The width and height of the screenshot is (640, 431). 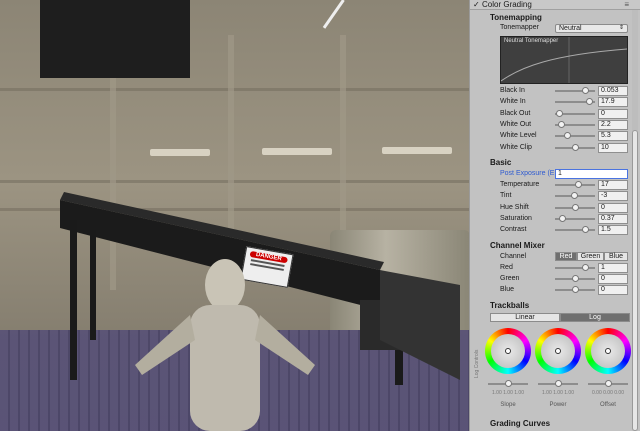 I want to click on color-grading-header: ✓ Color Grading ≡, so click(x=555, y=5).